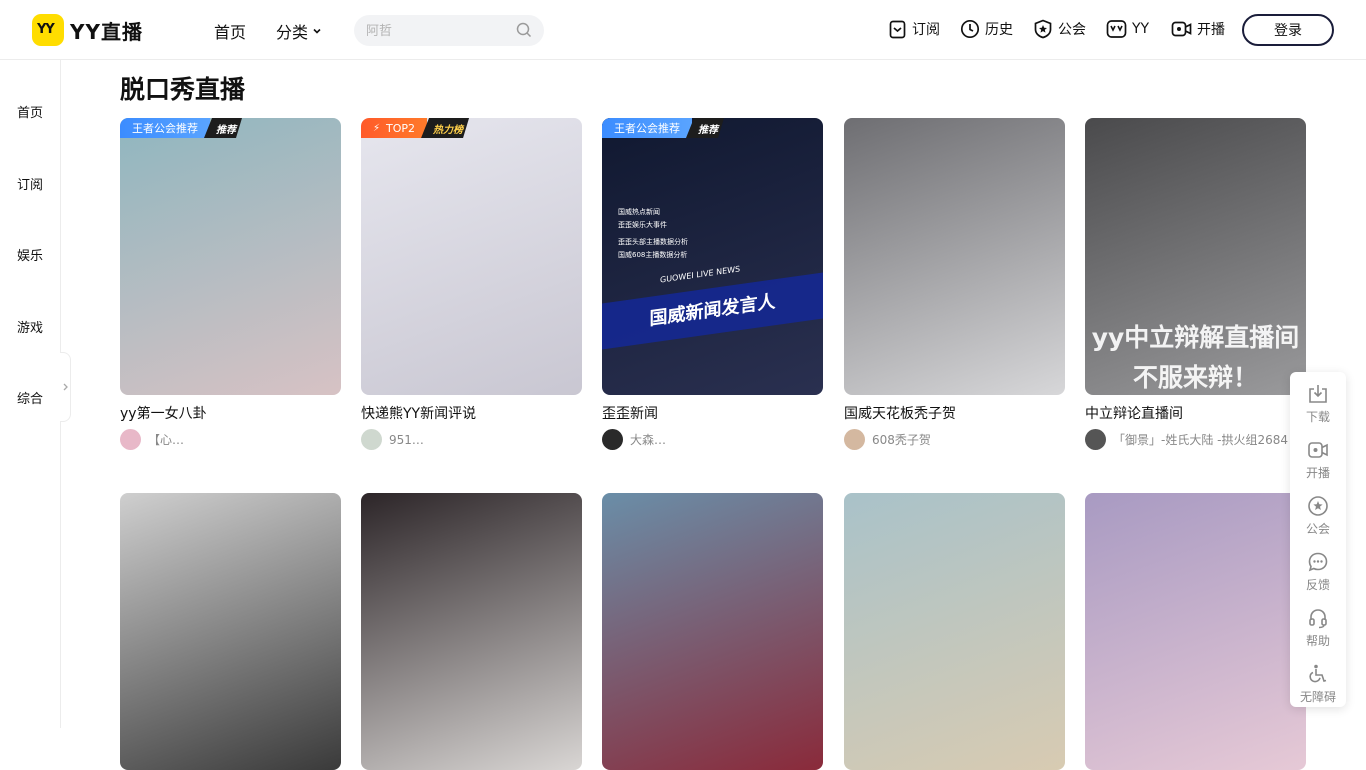  I want to click on chevron-down-icon, so click(317, 31).